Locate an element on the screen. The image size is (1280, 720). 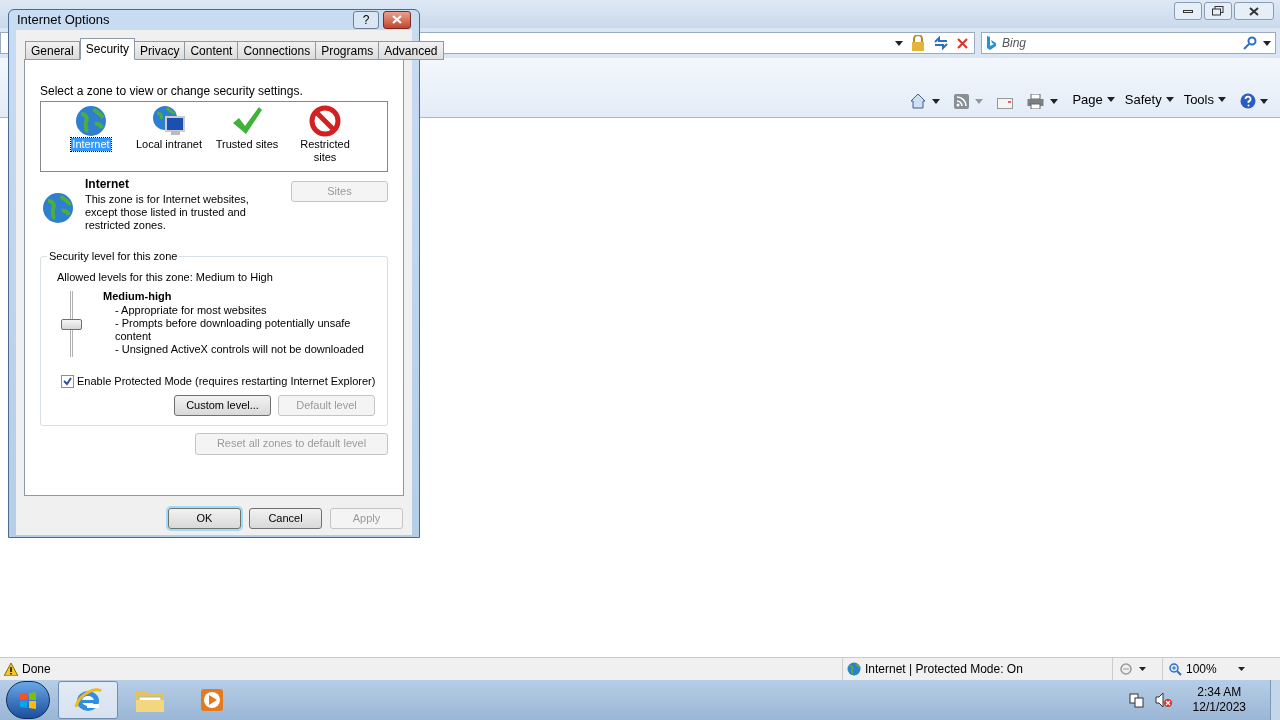
refresh-icon is located at coordinates (941, 43).